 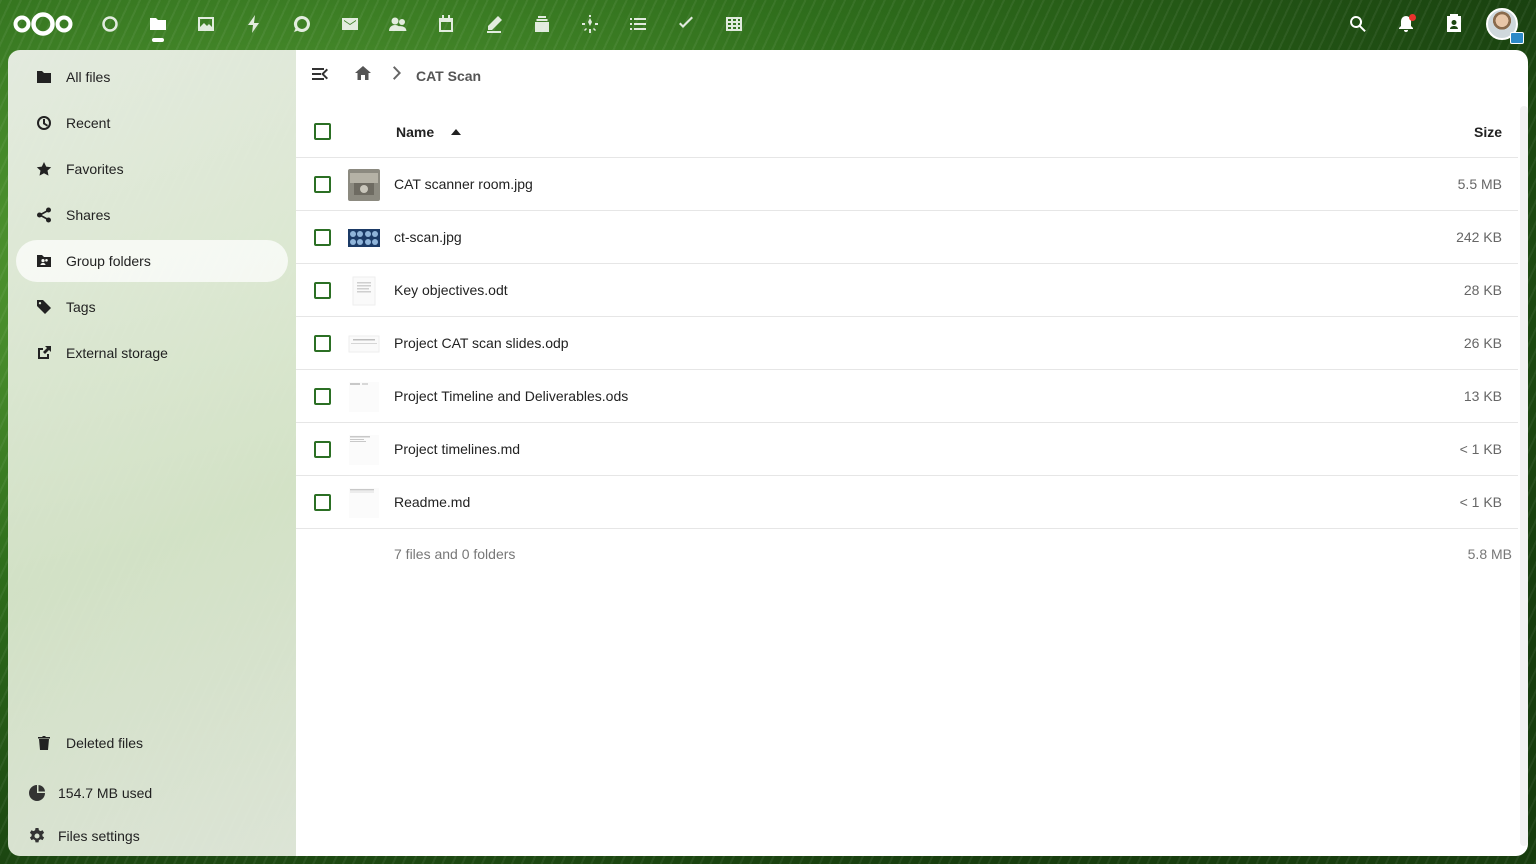 What do you see at coordinates (364, 291) in the screenshot?
I see `document-thumbnail-icon` at bounding box center [364, 291].